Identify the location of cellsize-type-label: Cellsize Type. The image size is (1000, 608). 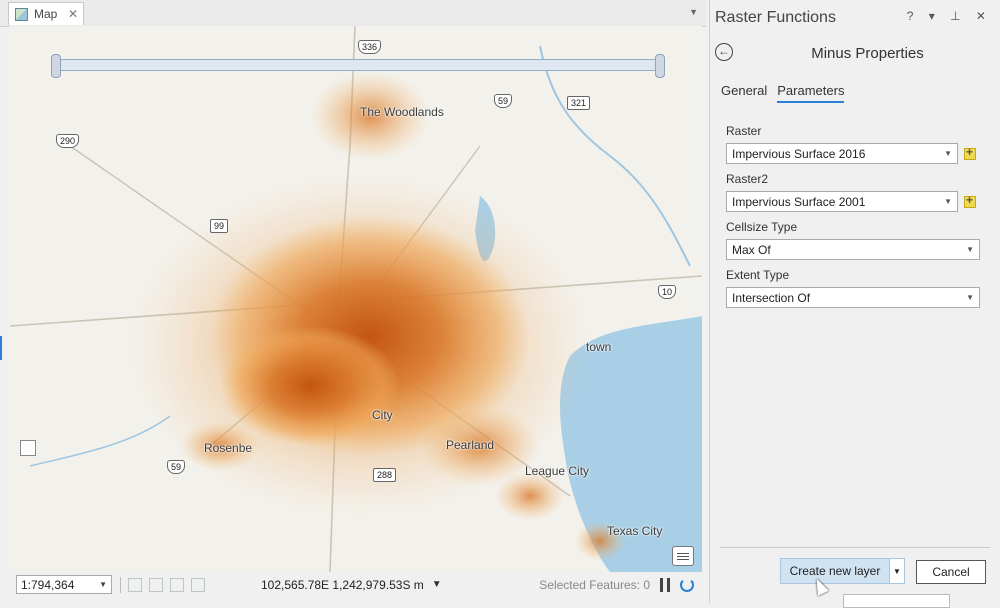
(762, 227).